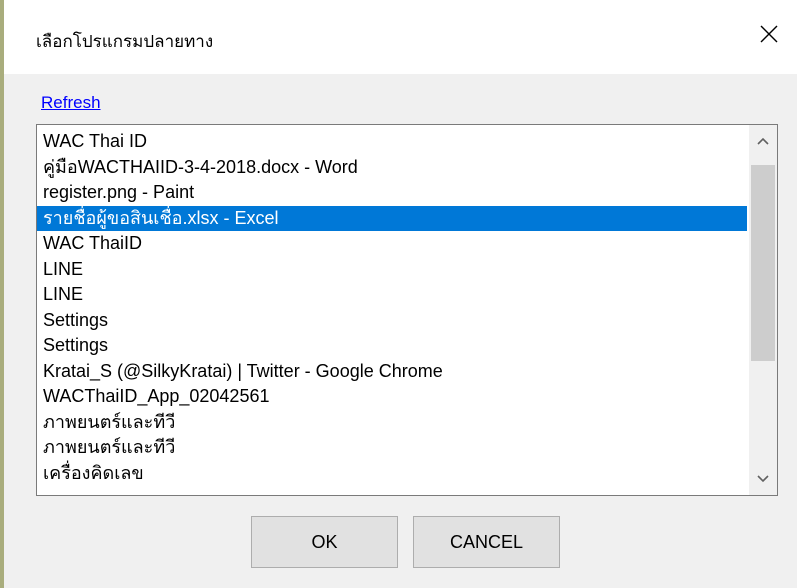 This screenshot has height=588, width=797. What do you see at coordinates (71, 103) in the screenshot?
I see `refresh-link: Refresh` at bounding box center [71, 103].